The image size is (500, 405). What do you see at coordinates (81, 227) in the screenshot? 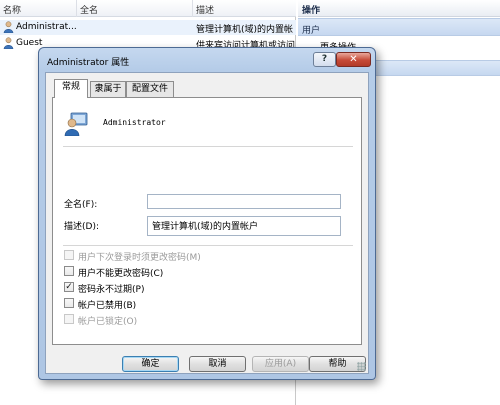
I see `description-label: 描述(D):` at bounding box center [81, 227].